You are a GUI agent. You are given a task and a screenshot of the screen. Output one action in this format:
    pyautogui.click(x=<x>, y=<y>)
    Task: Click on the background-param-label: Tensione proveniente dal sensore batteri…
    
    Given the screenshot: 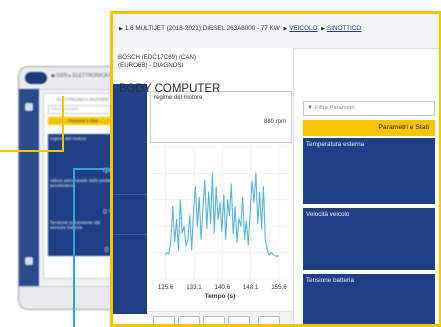 What is the action you would take?
    pyautogui.click(x=75, y=225)
    